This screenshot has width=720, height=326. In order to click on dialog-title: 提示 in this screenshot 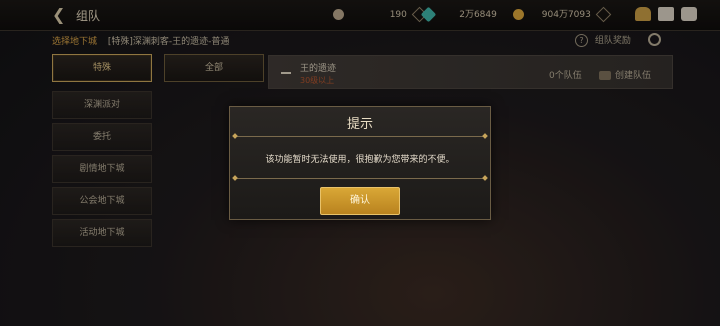, I will do `click(359, 124)`.